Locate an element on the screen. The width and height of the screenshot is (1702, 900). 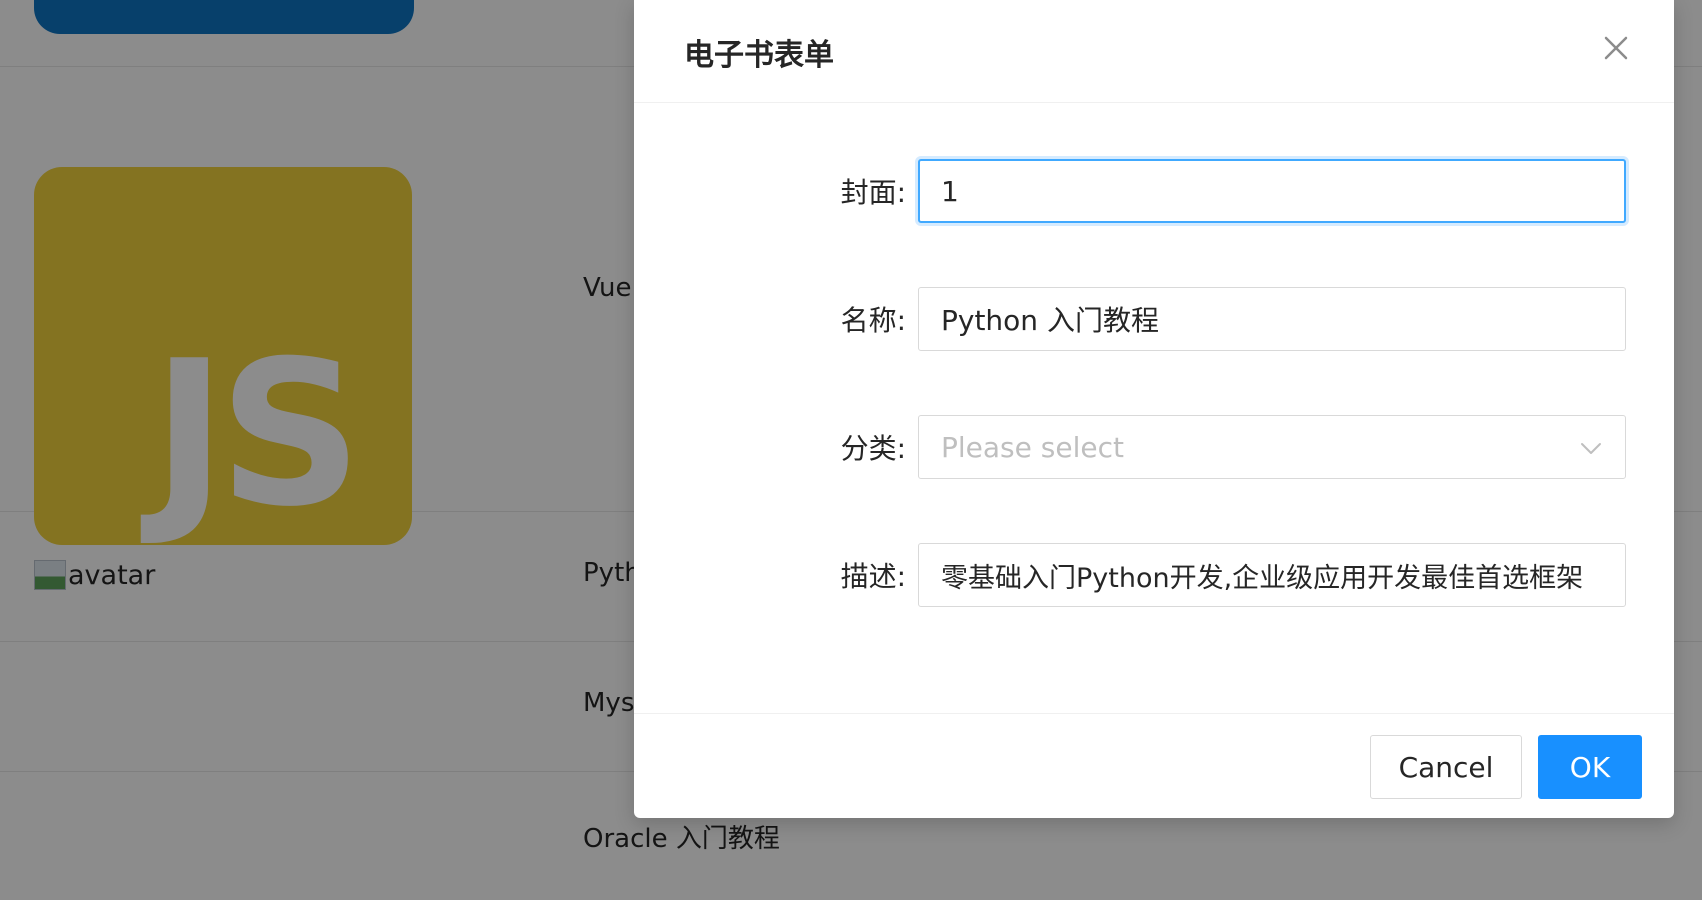
description-input: 零基础入门Python开发,企业级应用开发最佳首选框架 is located at coordinates (1272, 575).